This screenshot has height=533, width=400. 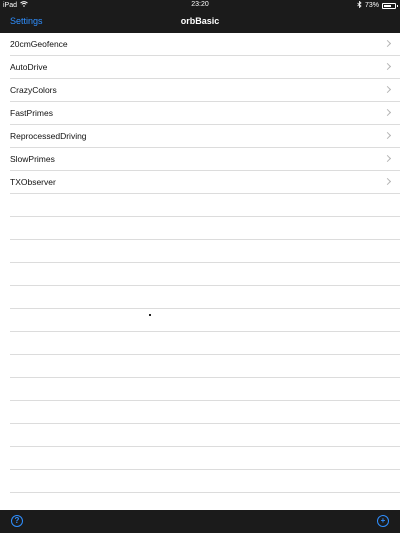 What do you see at coordinates (205, 136) in the screenshot?
I see `program-row: ReprocessedDriving` at bounding box center [205, 136].